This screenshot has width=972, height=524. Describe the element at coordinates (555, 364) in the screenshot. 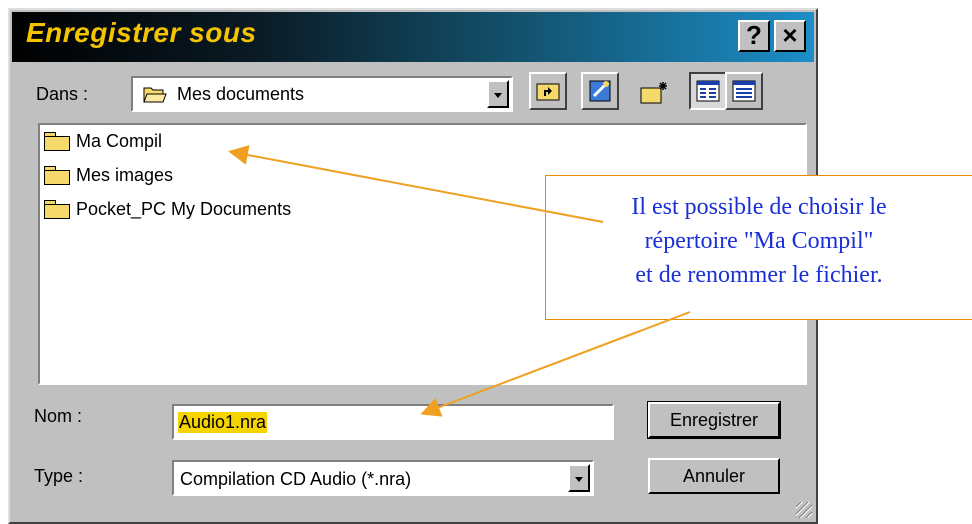

I see `arrow-to-filename` at that location.